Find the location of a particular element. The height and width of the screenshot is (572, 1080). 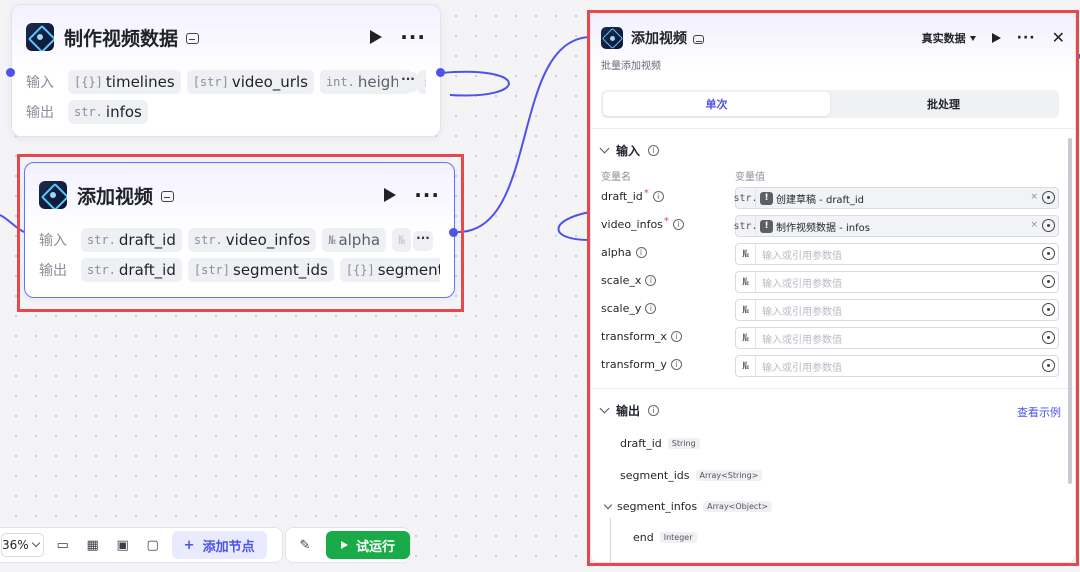

run-node-icon is located at coordinates (376, 37).